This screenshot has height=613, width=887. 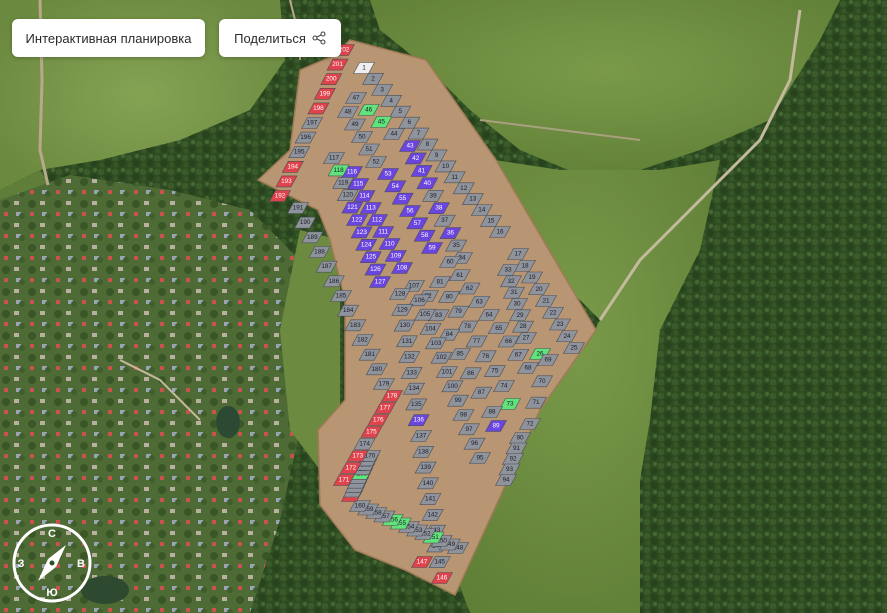 I want to click on lot-number: 183, so click(x=355, y=325).